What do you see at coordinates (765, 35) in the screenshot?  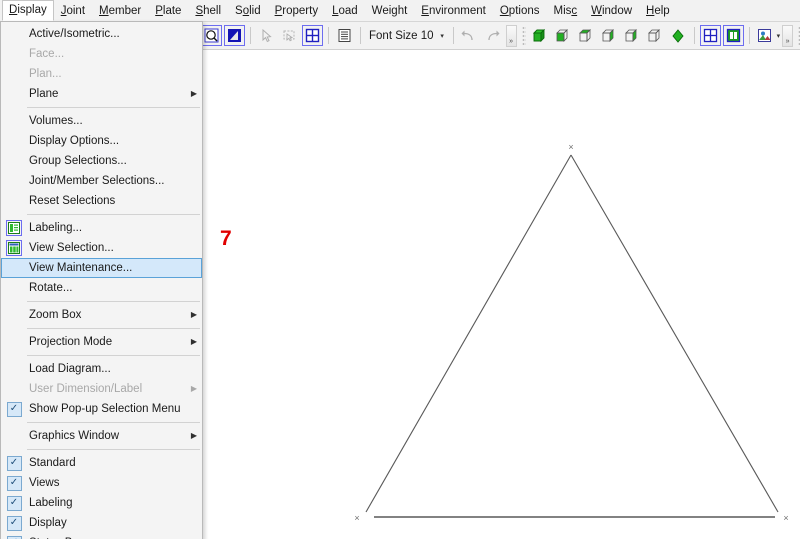 I see `picture-icon` at bounding box center [765, 35].